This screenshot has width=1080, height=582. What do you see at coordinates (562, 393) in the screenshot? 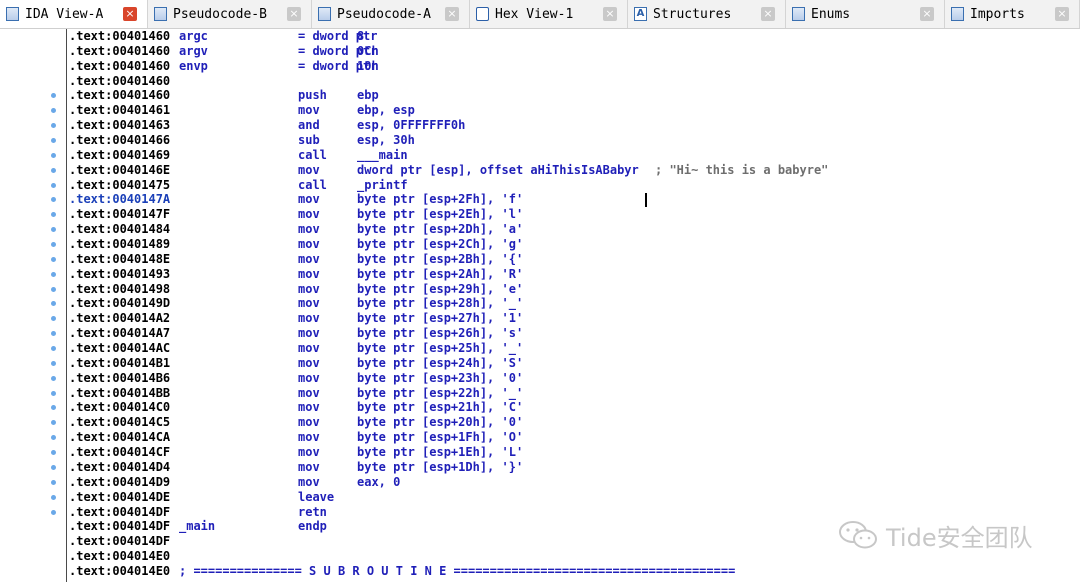
I see `listing-line: .text:004014BB mov byte ptr [esp+22h], '_'` at bounding box center [562, 393].